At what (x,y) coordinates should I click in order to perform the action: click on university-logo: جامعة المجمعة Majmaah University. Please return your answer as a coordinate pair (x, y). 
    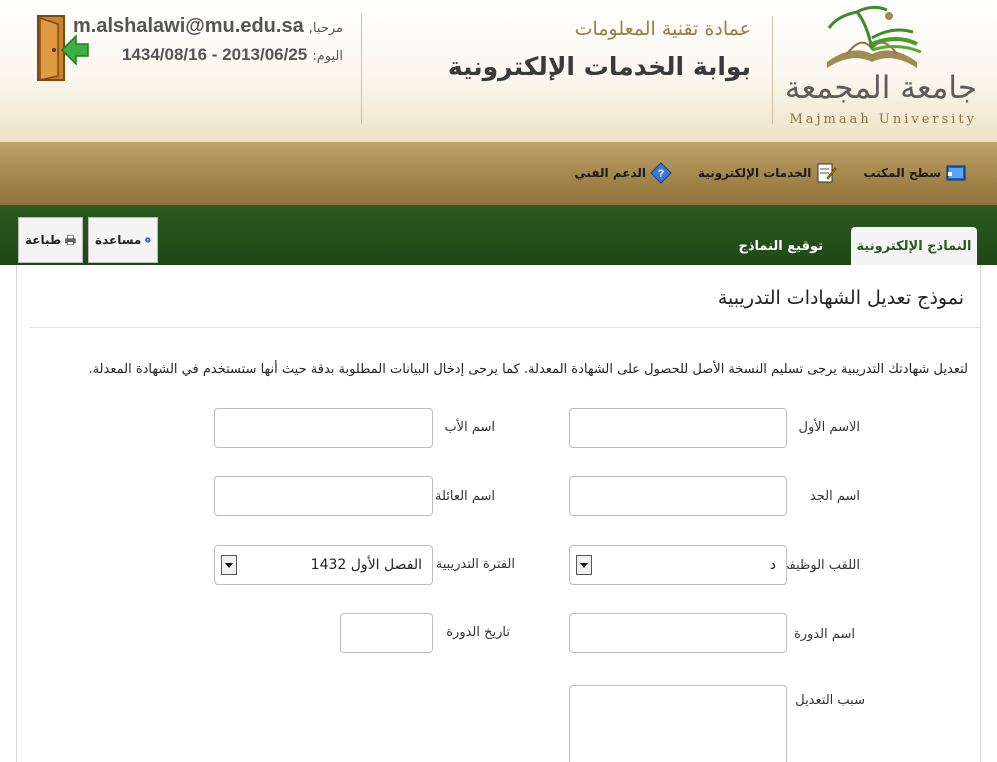
    Looking at the image, I should click on (877, 67).